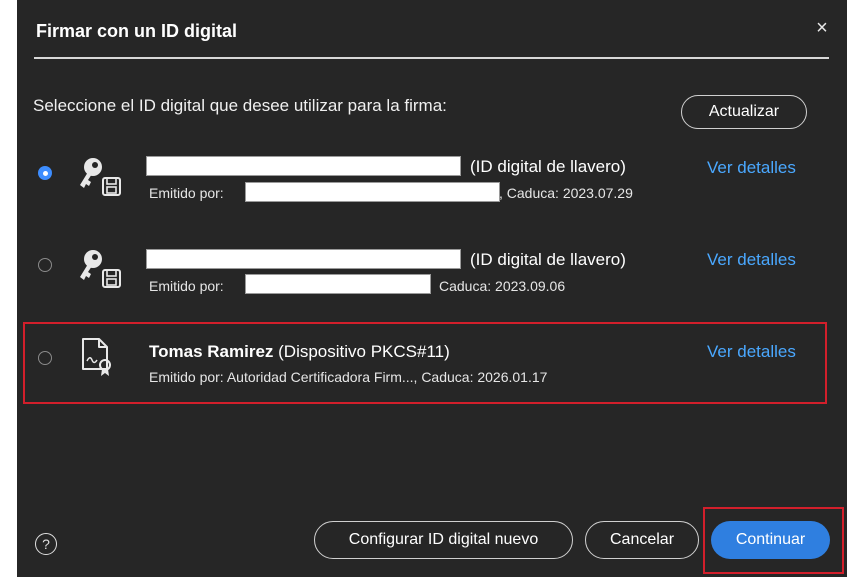 Image resolution: width=848 pixels, height=577 pixels. I want to click on id-1-type: (ID digital de llavero), so click(548, 166).